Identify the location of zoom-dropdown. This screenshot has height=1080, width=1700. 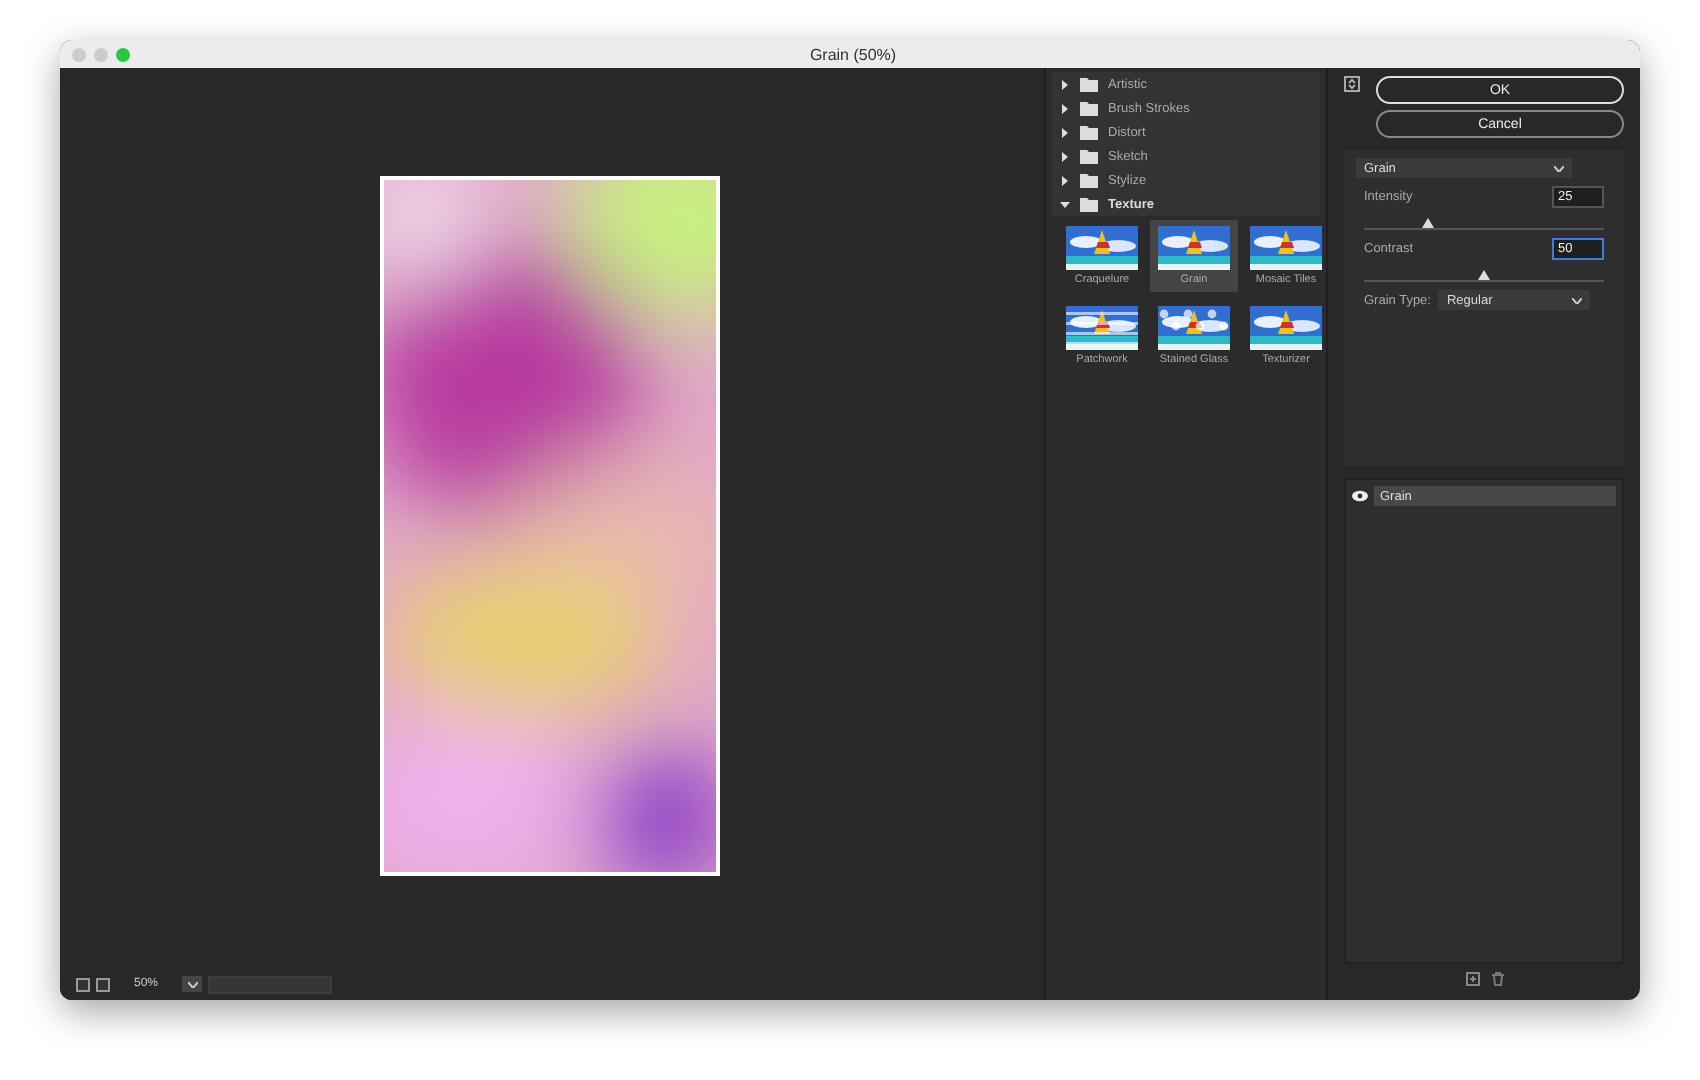
(192, 984).